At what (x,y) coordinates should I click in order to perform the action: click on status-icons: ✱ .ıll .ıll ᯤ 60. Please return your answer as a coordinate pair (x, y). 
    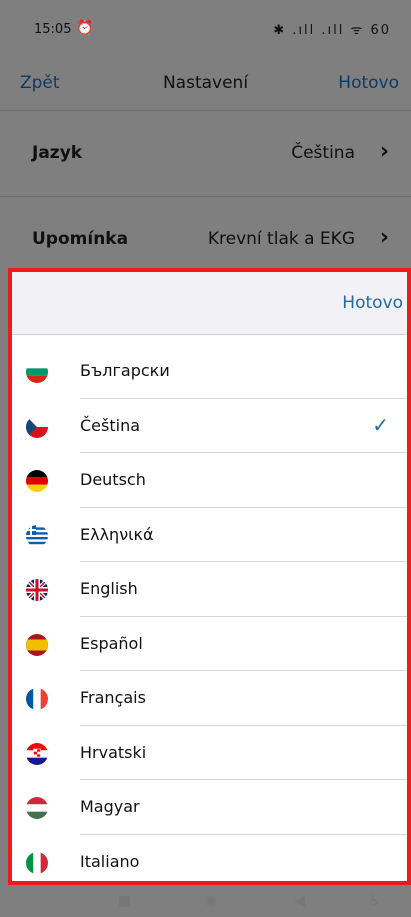
    Looking at the image, I should click on (332, 30).